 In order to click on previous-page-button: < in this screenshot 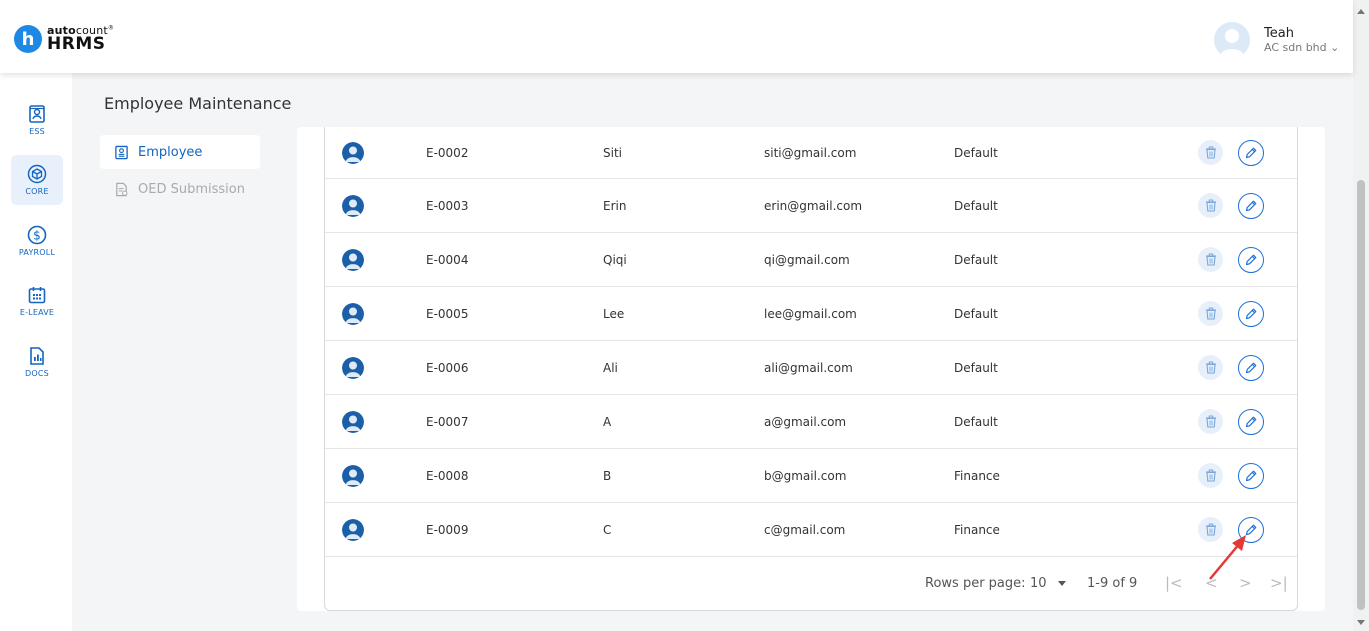, I will do `click(1211, 583)`.